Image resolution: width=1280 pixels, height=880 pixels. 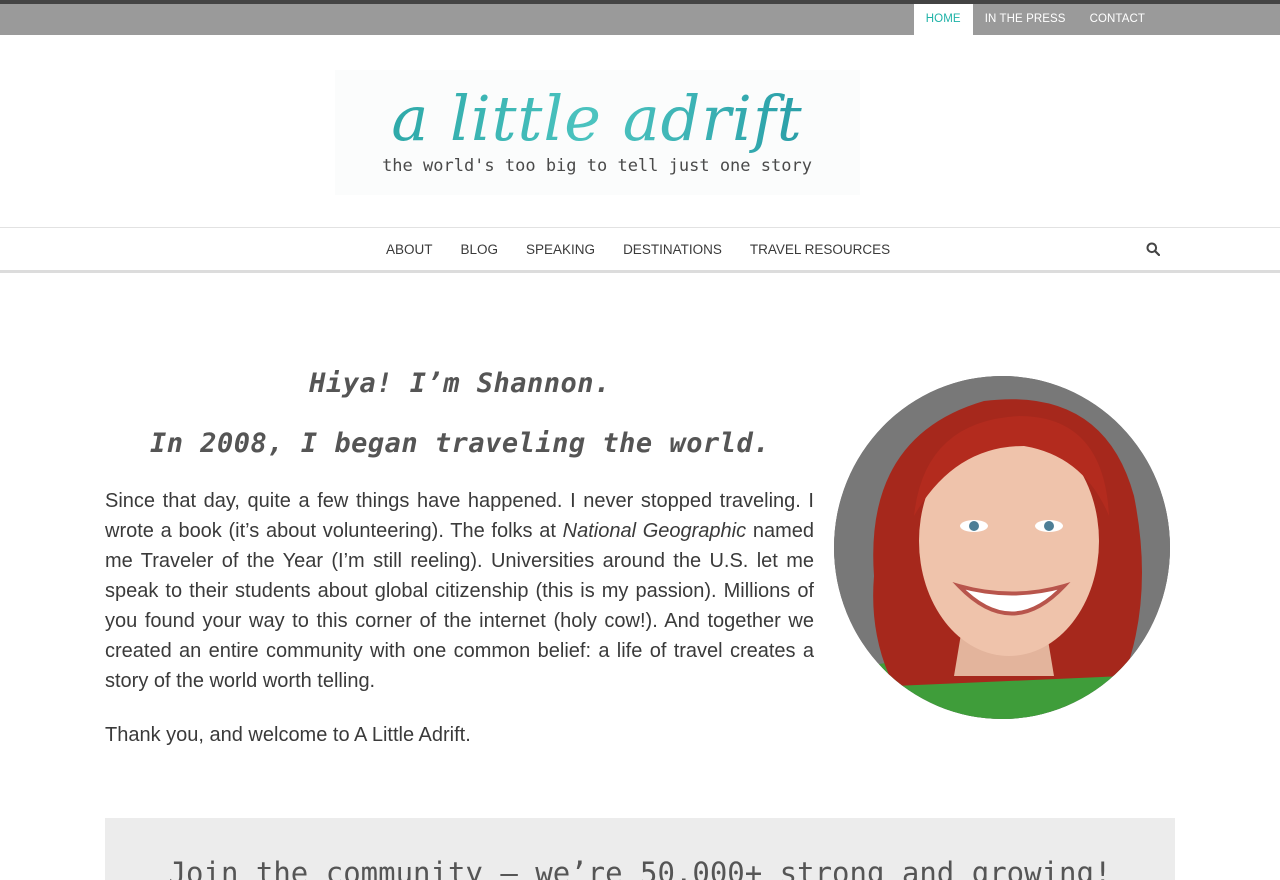 I want to click on search-icon, so click(x=1154, y=250).